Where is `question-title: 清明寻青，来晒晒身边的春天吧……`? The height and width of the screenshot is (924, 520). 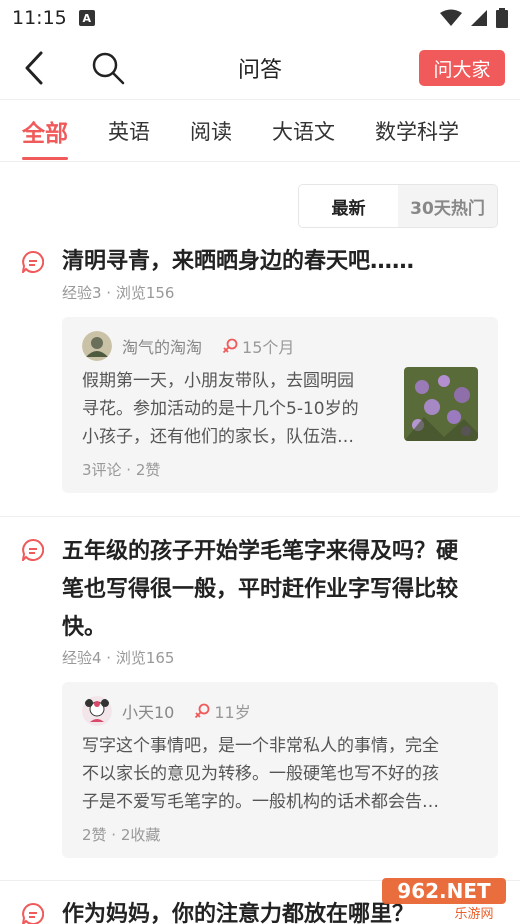
question-title: 清明寻青，来晒晒身边的春天吧…… is located at coordinates (280, 262).